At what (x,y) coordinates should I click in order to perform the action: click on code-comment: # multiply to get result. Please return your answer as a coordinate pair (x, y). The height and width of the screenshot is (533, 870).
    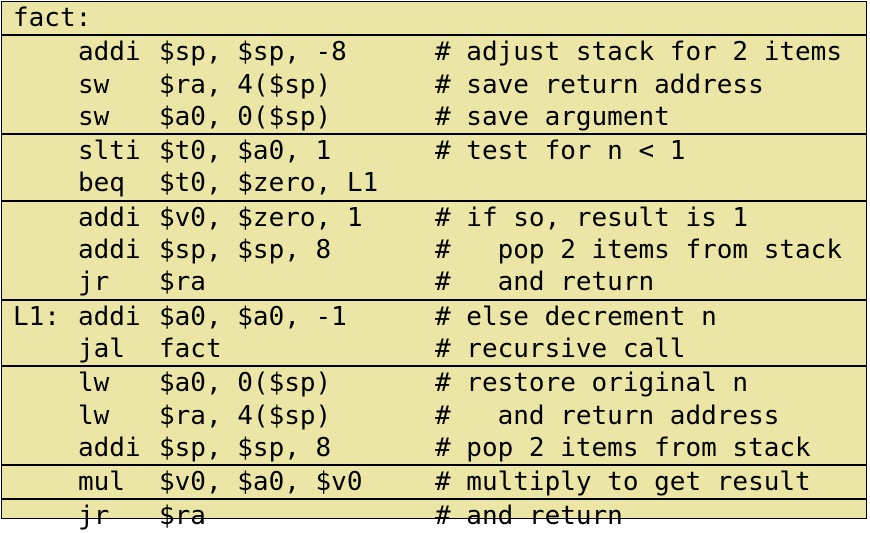
    Looking at the image, I should click on (623, 482).